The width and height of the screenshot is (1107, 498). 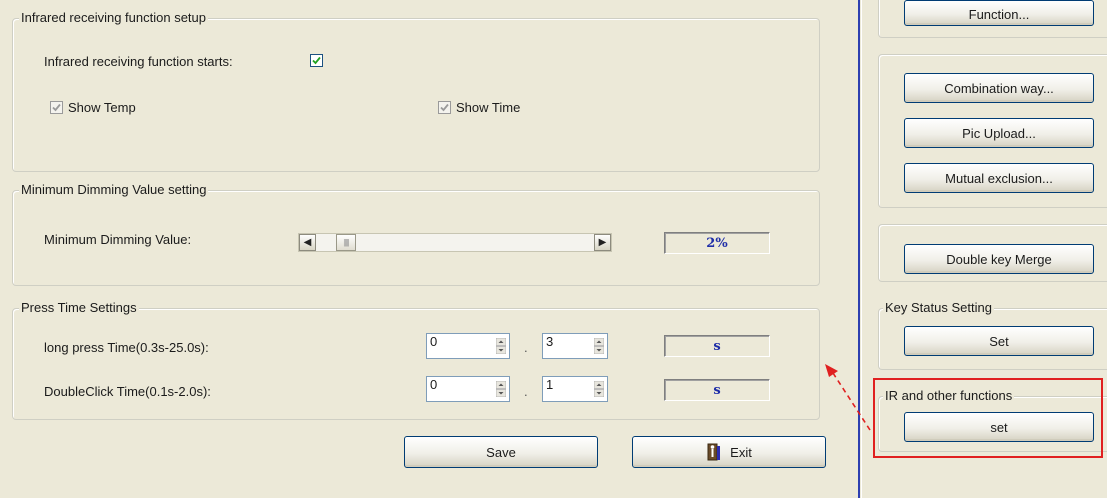 I want to click on show-temp-label: Show Temp, so click(x=102, y=107).